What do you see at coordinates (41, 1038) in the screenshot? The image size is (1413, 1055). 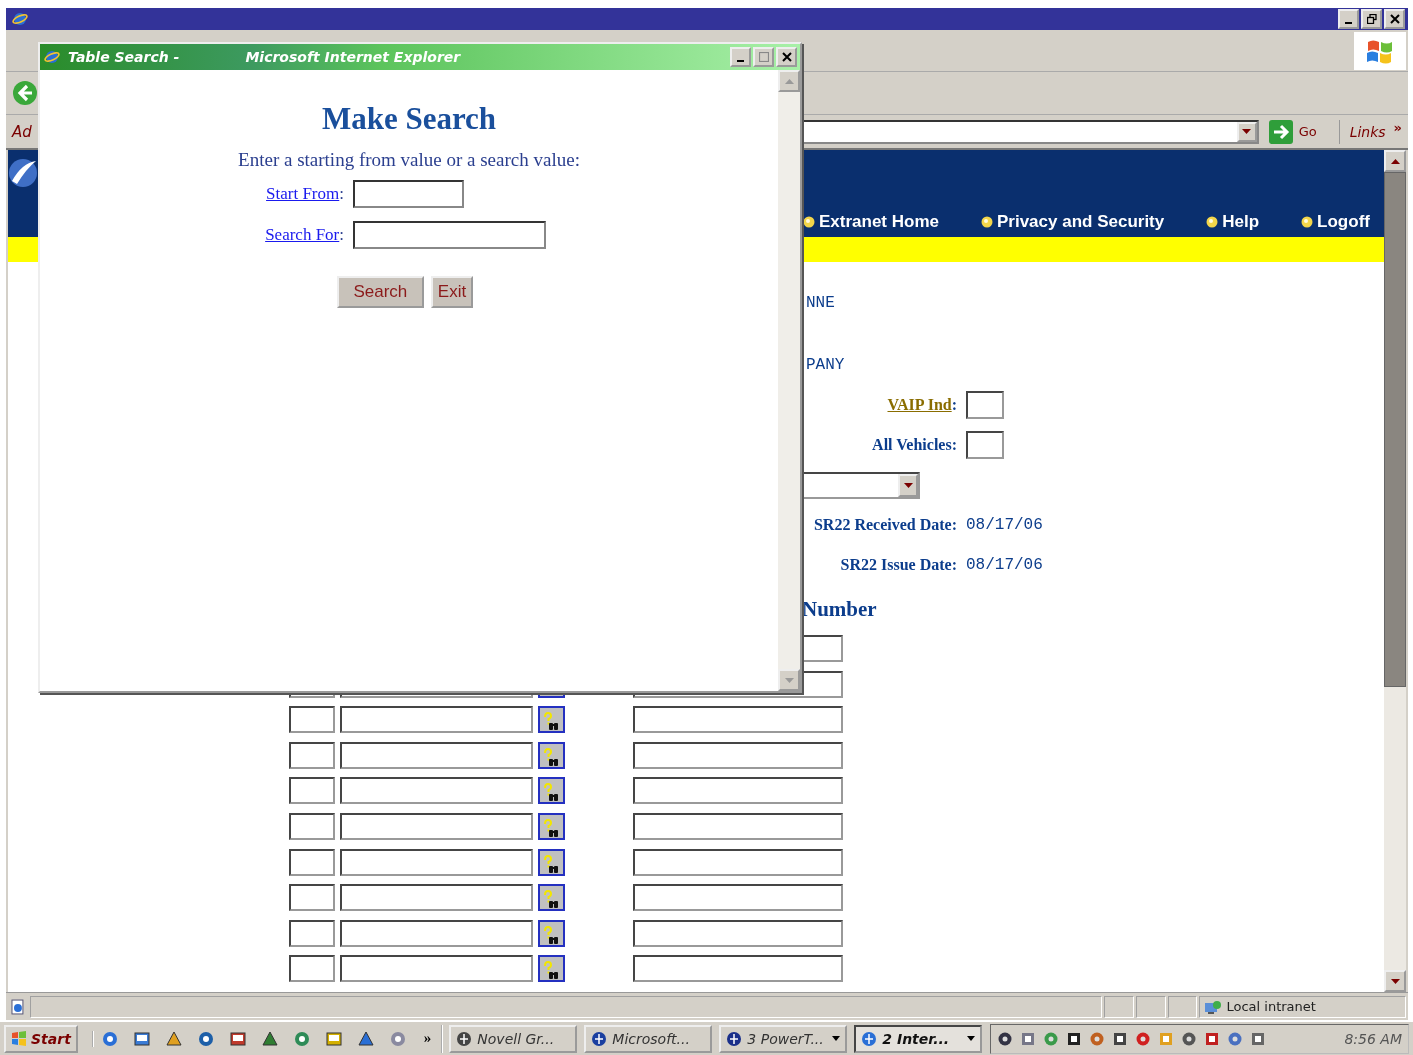 I see `start-button: Start` at bounding box center [41, 1038].